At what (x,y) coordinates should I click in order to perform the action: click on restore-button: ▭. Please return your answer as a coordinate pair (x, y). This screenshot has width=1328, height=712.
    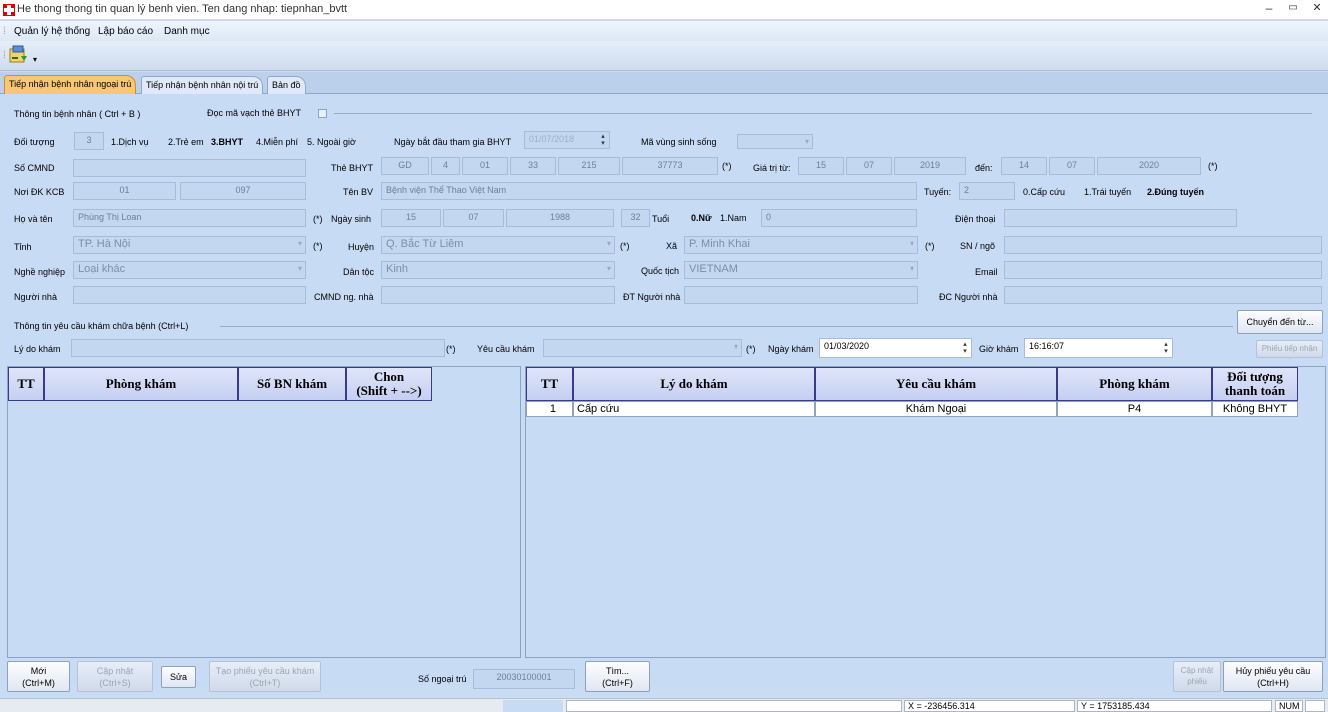
    Looking at the image, I should click on (1293, 7).